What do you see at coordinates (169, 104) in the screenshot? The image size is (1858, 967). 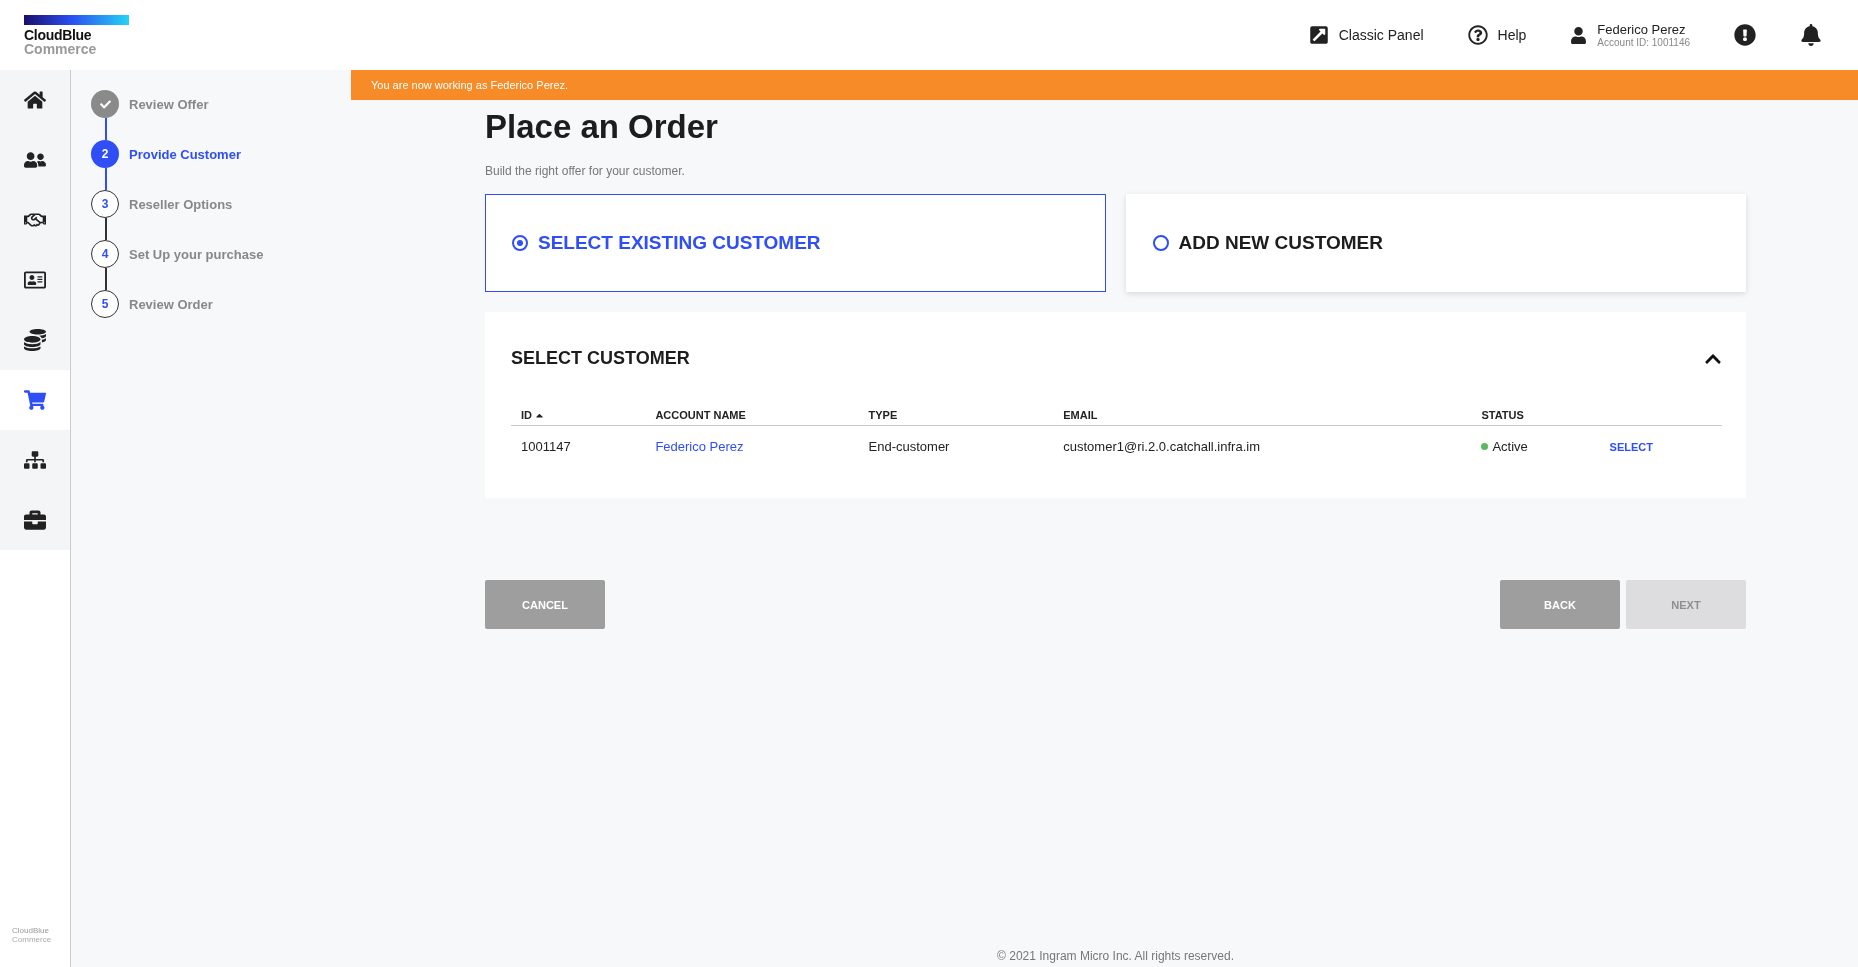 I see `step-label: Review Offer` at bounding box center [169, 104].